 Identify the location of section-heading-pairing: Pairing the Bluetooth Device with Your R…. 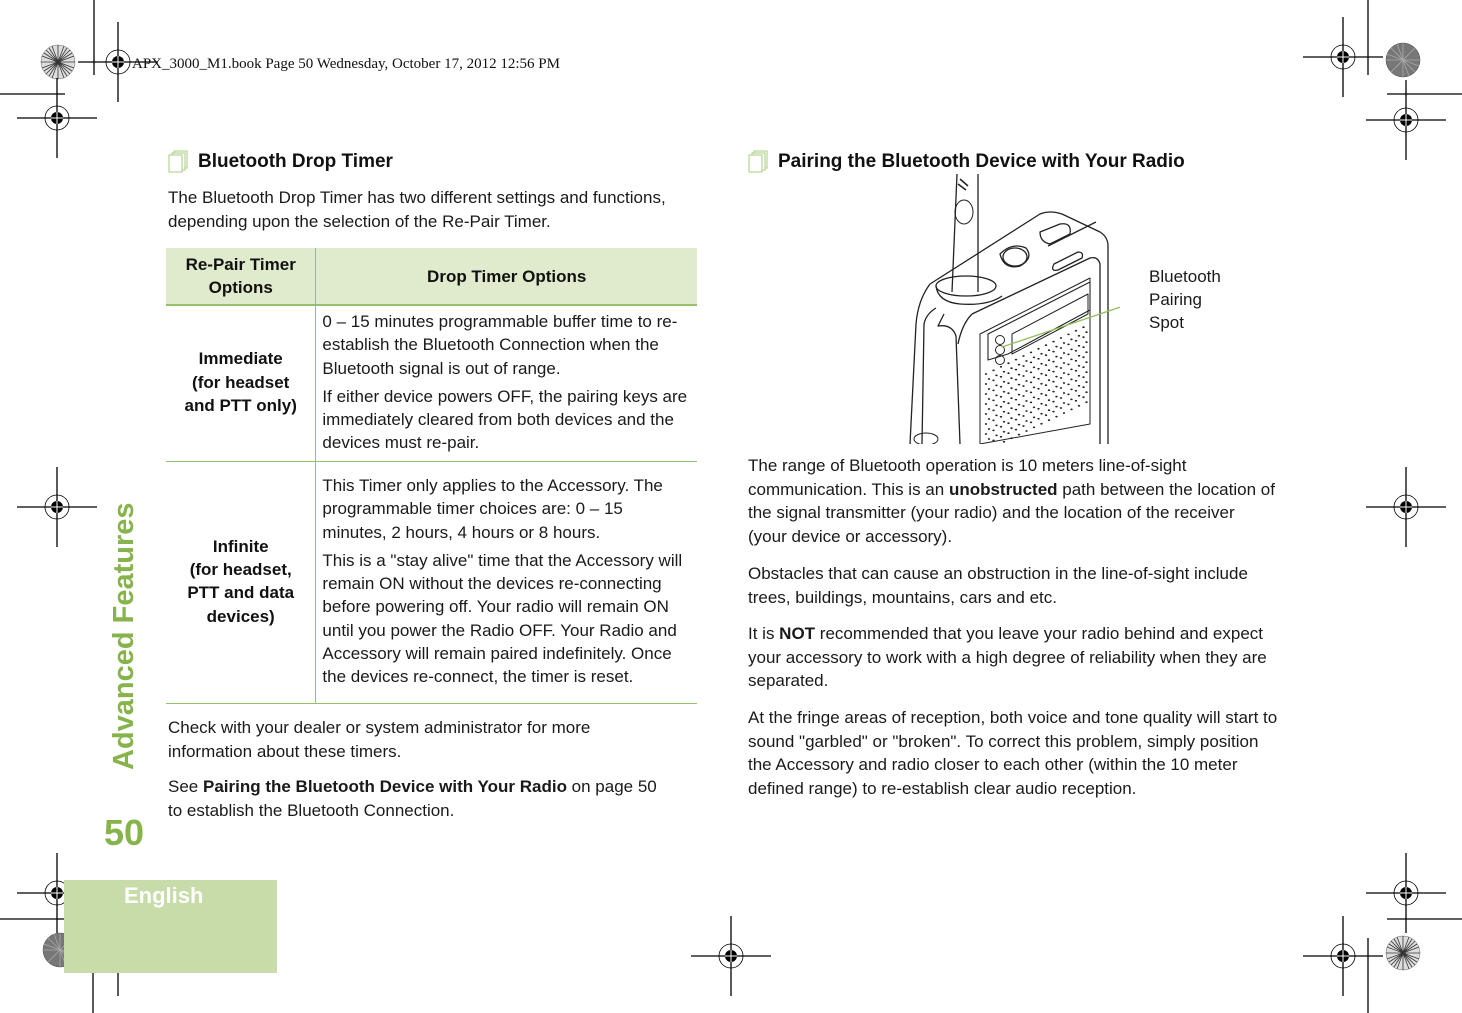
(966, 162).